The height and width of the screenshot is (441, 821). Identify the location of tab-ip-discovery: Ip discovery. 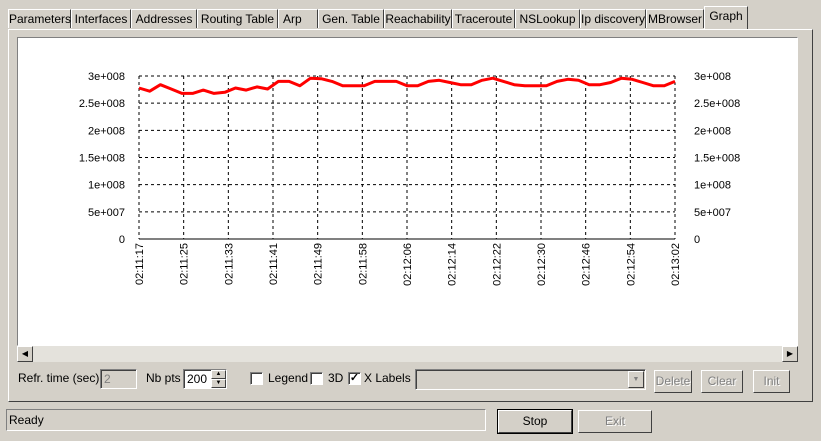
(613, 18).